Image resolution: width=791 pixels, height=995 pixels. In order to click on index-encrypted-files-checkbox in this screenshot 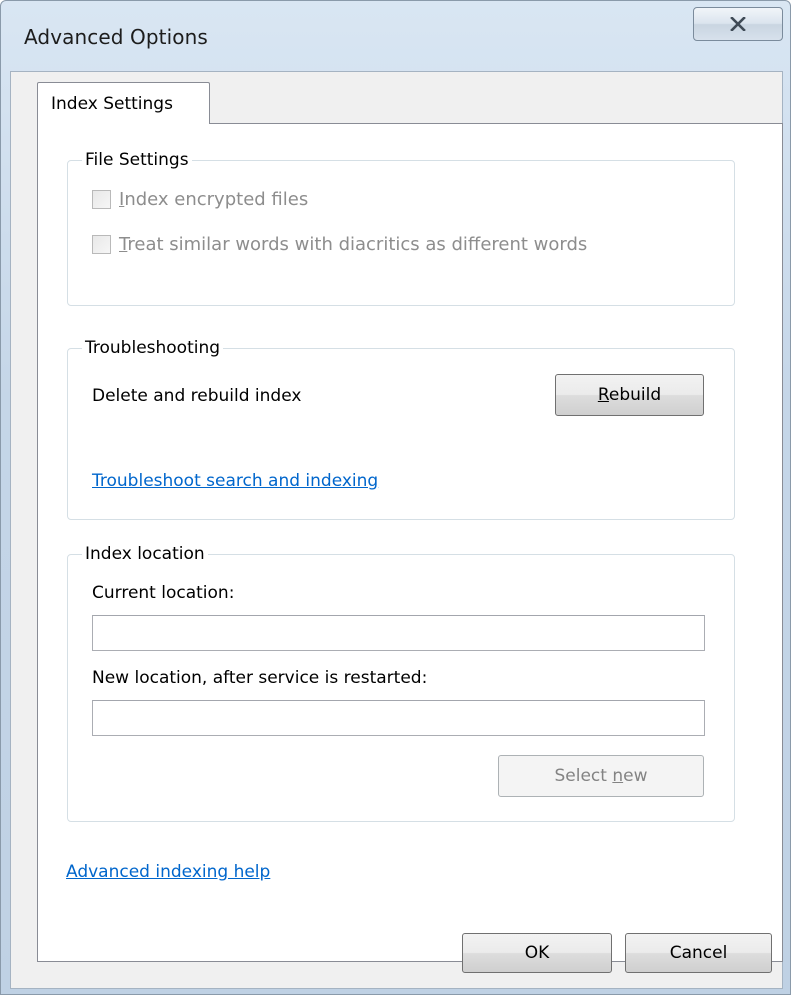, I will do `click(101, 199)`.